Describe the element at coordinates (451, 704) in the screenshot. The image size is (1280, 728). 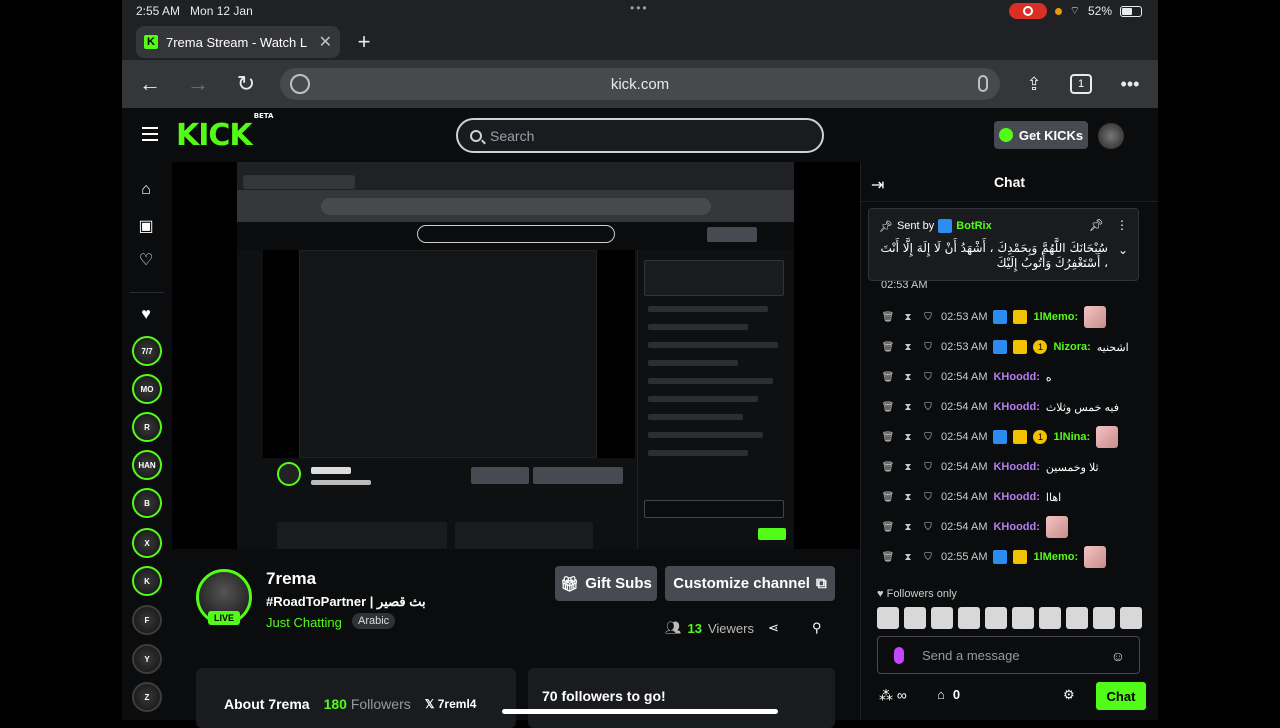
I see `x-social-link: 𝕏 7reml4` at that location.